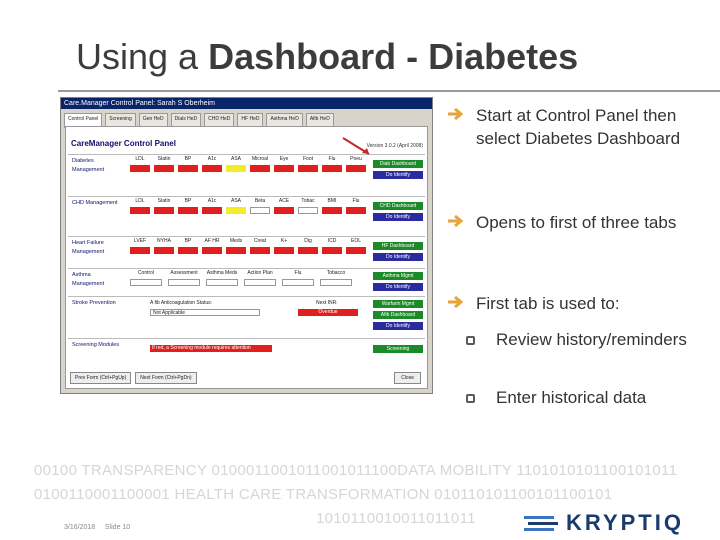 This screenshot has width=720, height=540. I want to click on version-label: Version 3.0.2 (April 2008), so click(394, 146).